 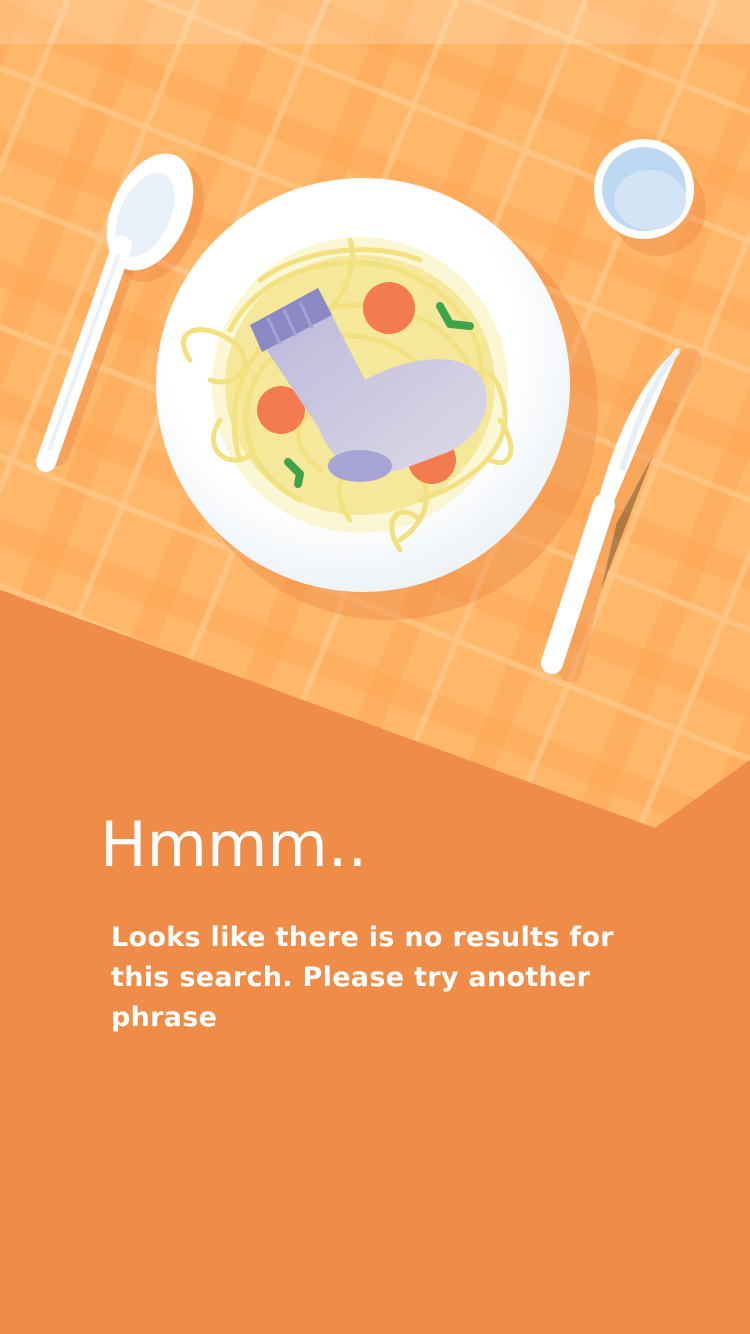 What do you see at coordinates (375, 22) in the screenshot?
I see `status-bar` at bounding box center [375, 22].